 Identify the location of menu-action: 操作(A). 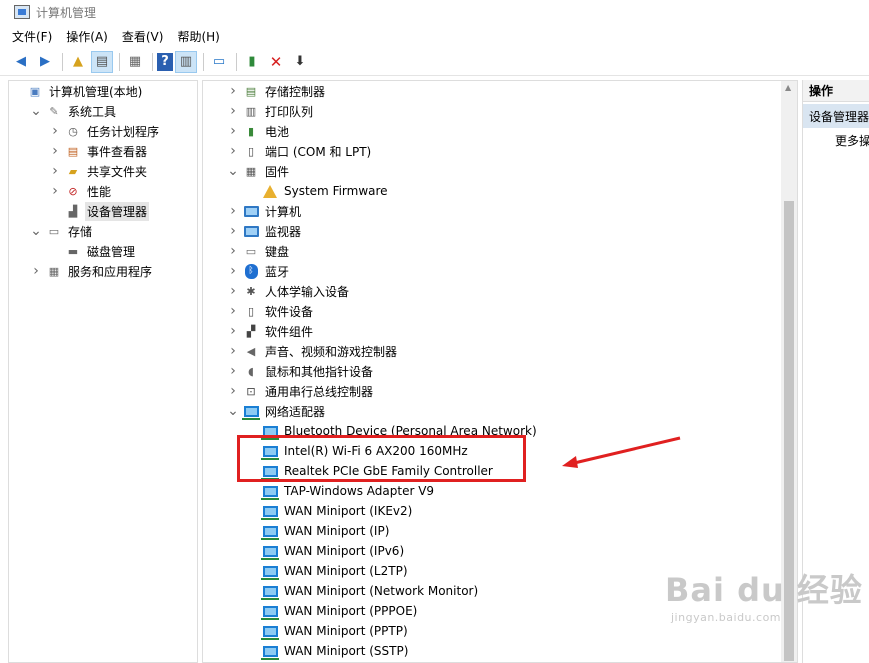
(87, 36).